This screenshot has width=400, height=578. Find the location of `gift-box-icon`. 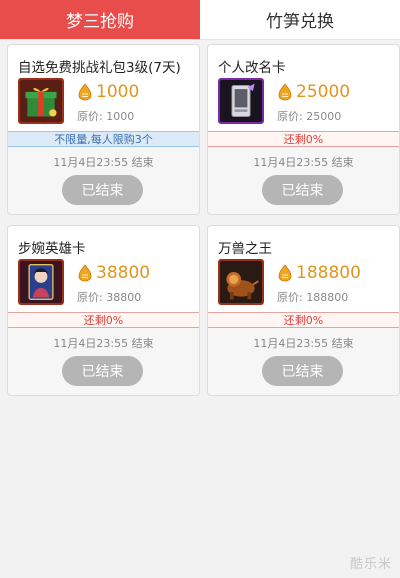

gift-box-icon is located at coordinates (41, 101).